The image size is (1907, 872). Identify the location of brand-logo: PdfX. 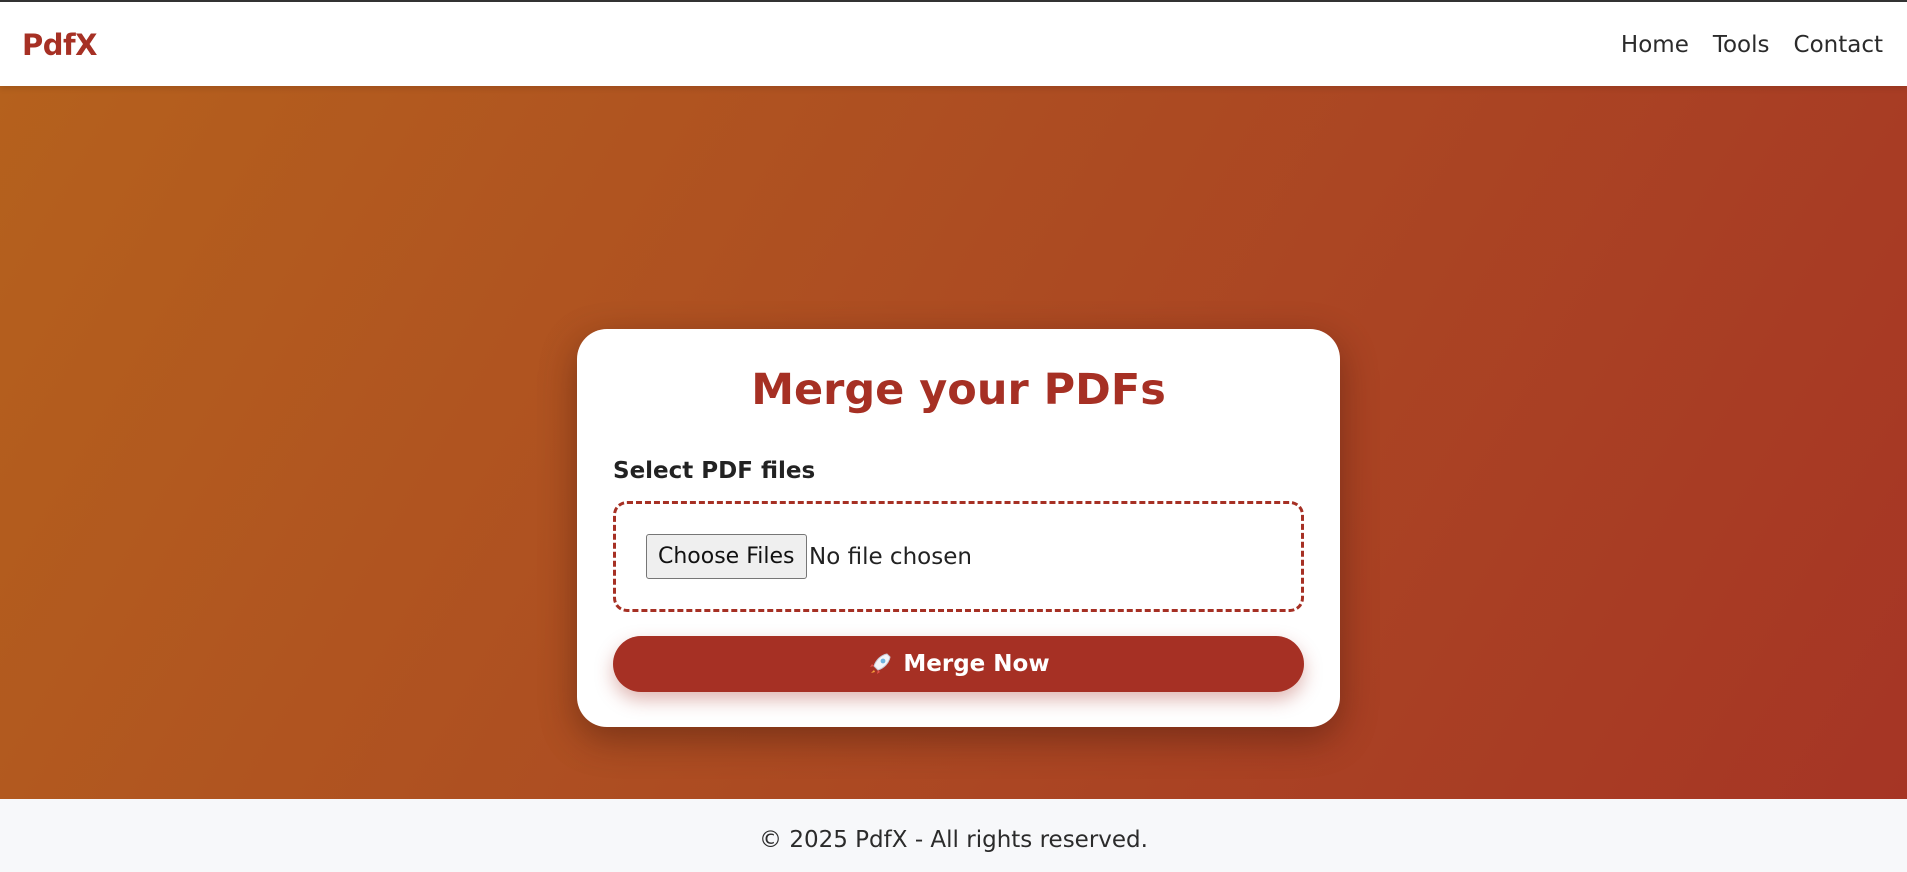
(60, 45).